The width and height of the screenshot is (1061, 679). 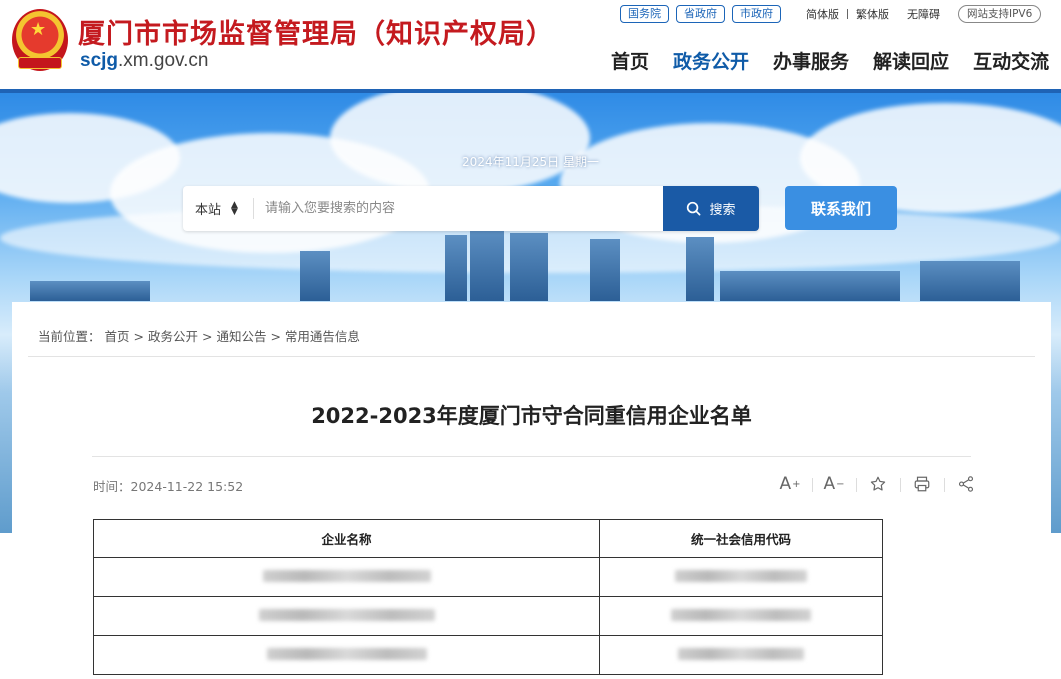 What do you see at coordinates (966, 484) in the screenshot?
I see `share-icon` at bounding box center [966, 484].